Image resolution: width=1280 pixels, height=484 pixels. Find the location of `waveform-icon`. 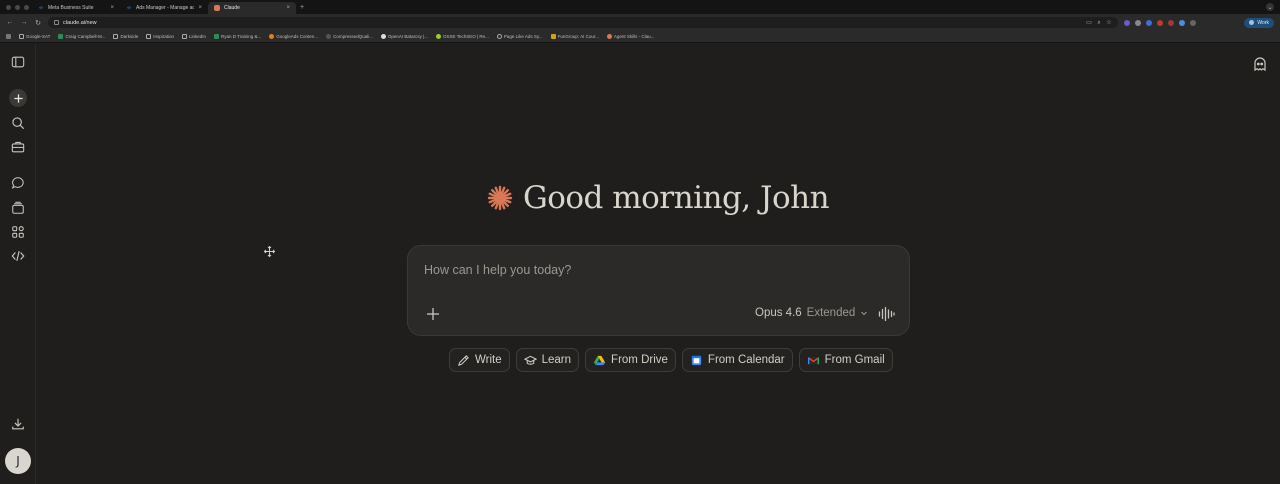

waveform-icon is located at coordinates (886, 314).